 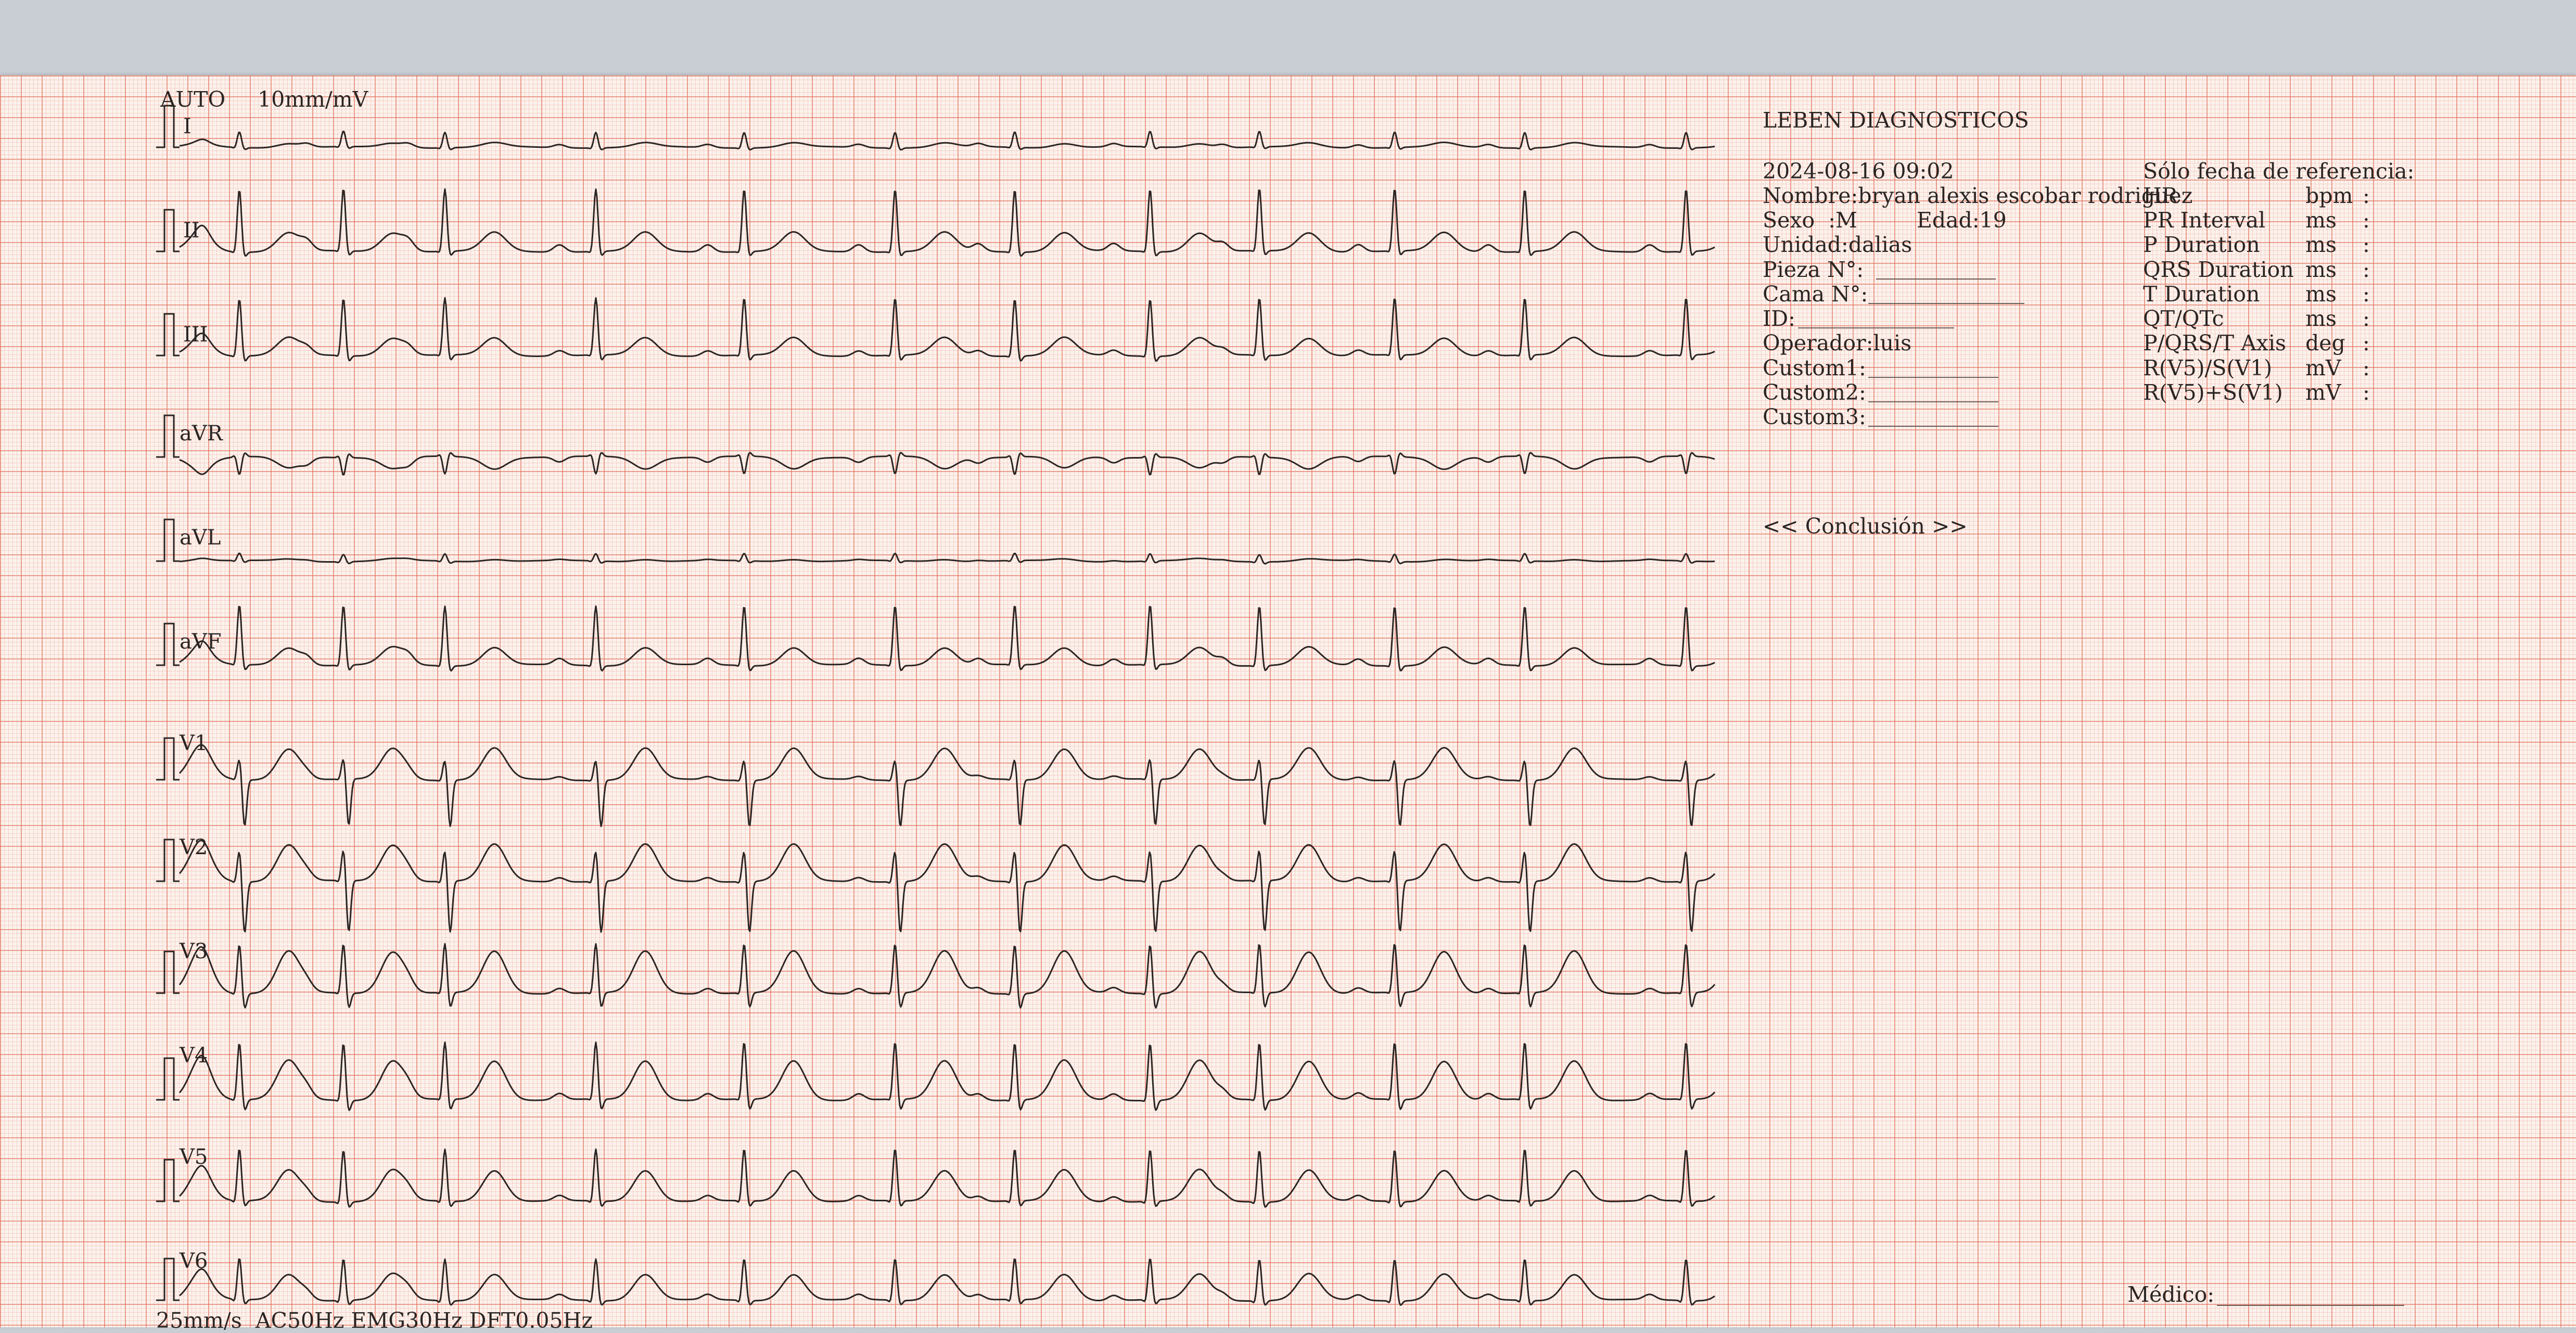 What do you see at coordinates (2310, 1305) in the screenshot?
I see `physician-signature-line` at bounding box center [2310, 1305].